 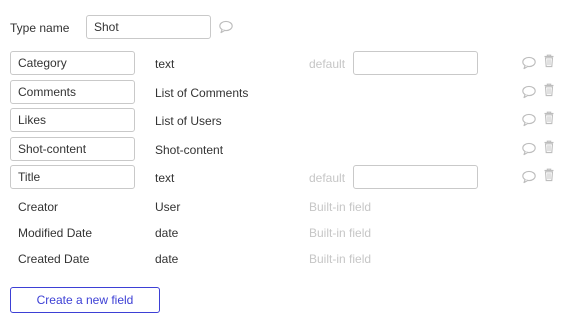 I want to click on field-type-title: text, so click(x=165, y=178).